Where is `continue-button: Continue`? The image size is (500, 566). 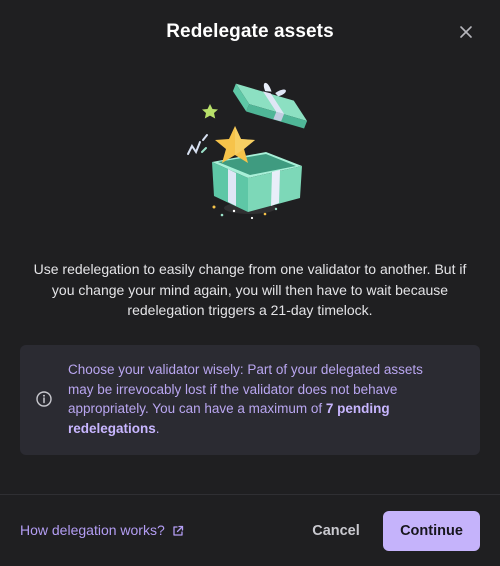
continue-button: Continue is located at coordinates (431, 531).